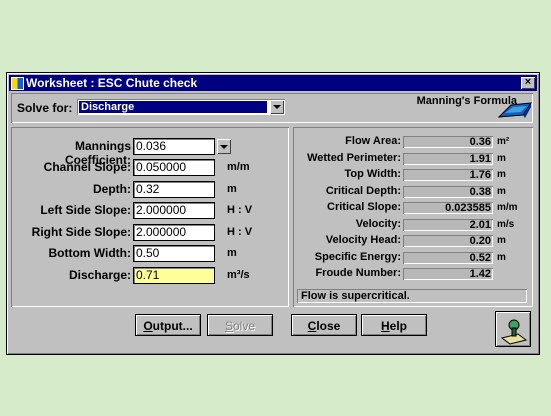 Image resolution: width=551 pixels, height=416 pixels. What do you see at coordinates (515, 110) in the screenshot?
I see `channel-icon` at bounding box center [515, 110].